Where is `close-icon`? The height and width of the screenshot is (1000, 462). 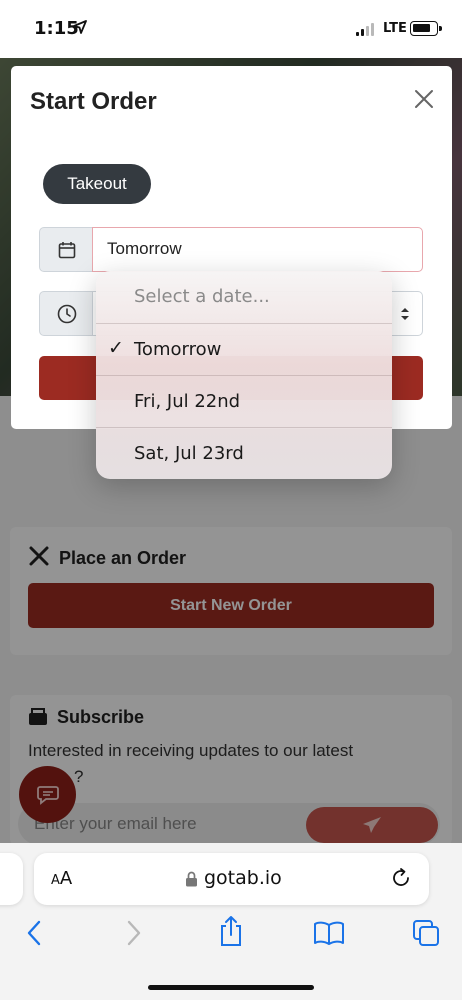
close-icon is located at coordinates (424, 99).